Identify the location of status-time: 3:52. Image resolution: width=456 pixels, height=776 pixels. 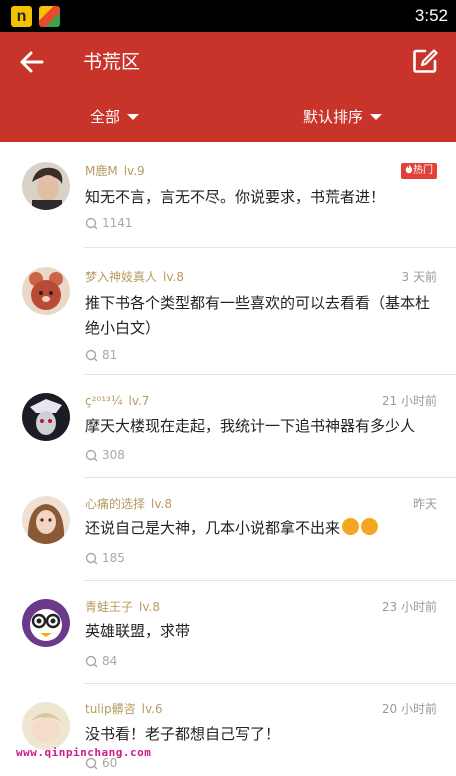
(431, 15).